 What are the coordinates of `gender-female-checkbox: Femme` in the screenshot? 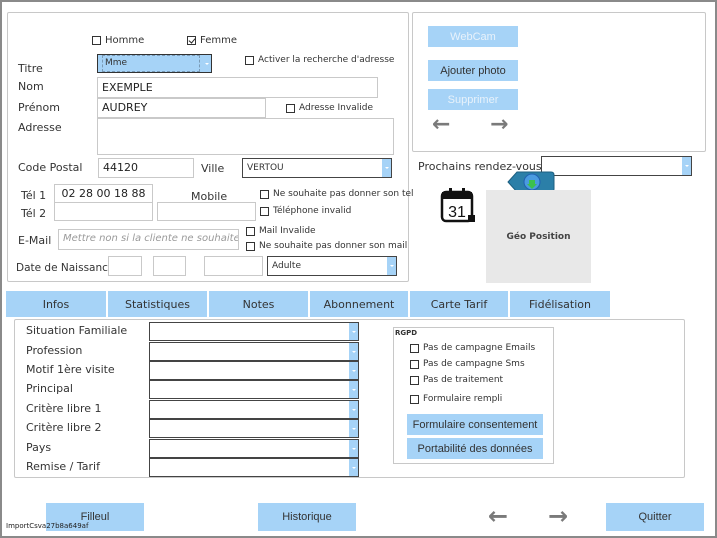 It's located at (212, 40).